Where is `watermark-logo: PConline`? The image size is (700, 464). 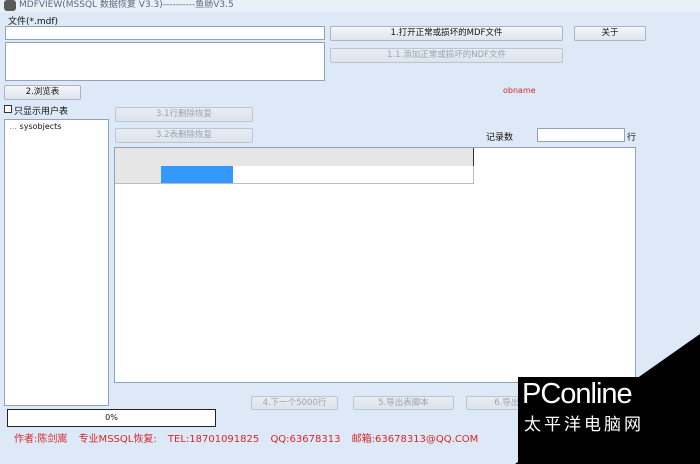 watermark-logo: PConline is located at coordinates (577, 394).